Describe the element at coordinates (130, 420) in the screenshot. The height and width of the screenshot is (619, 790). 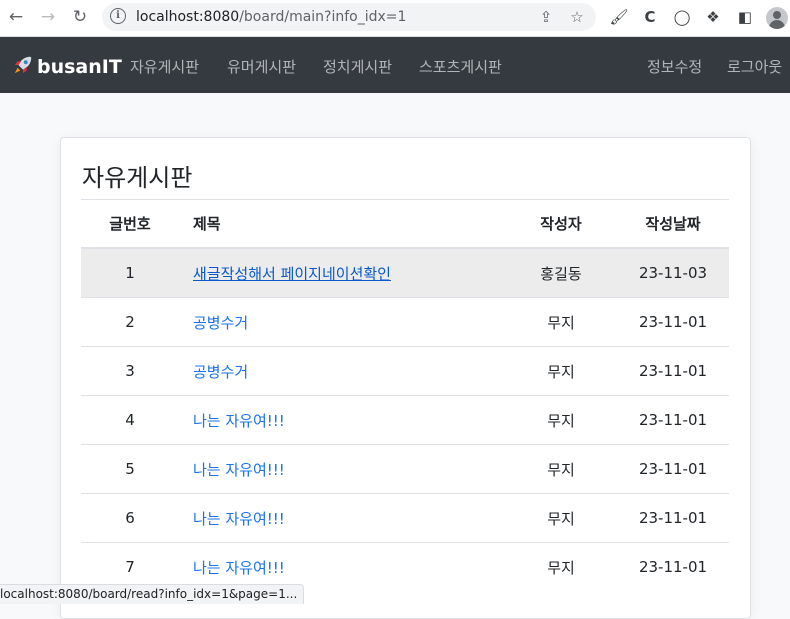
I see `row-number: 4` at that location.